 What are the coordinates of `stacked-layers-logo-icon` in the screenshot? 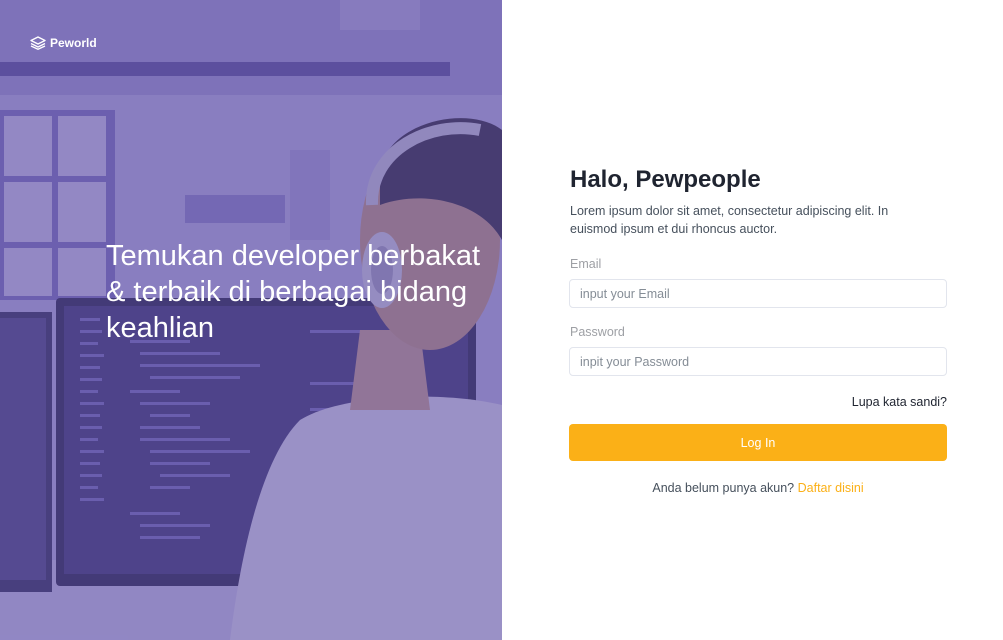 It's located at (38, 43).